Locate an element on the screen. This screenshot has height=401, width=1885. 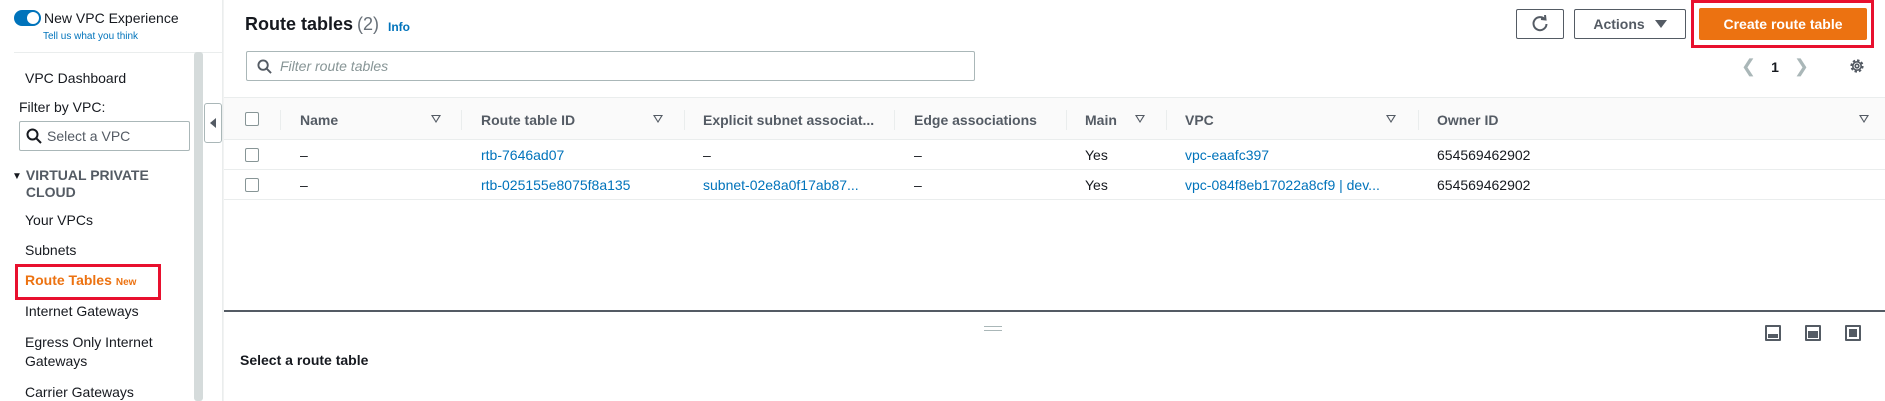
page-title: Route tables (2) is located at coordinates (312, 24).